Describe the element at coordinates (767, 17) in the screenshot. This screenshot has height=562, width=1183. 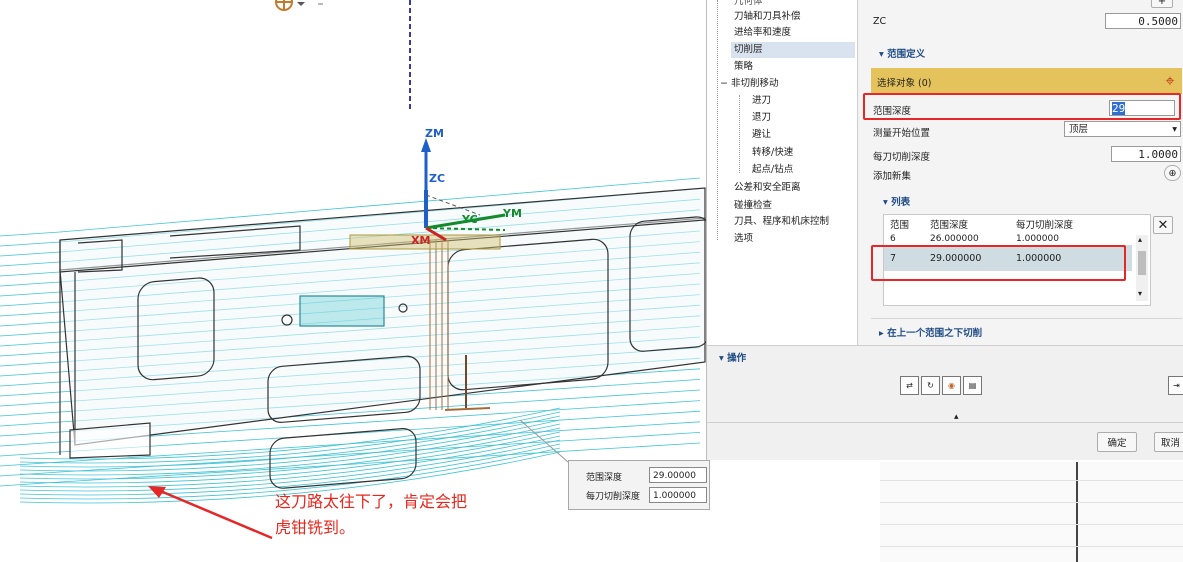
I see `tree-item-tool-axis: 刀轴和刀具补偿` at that location.